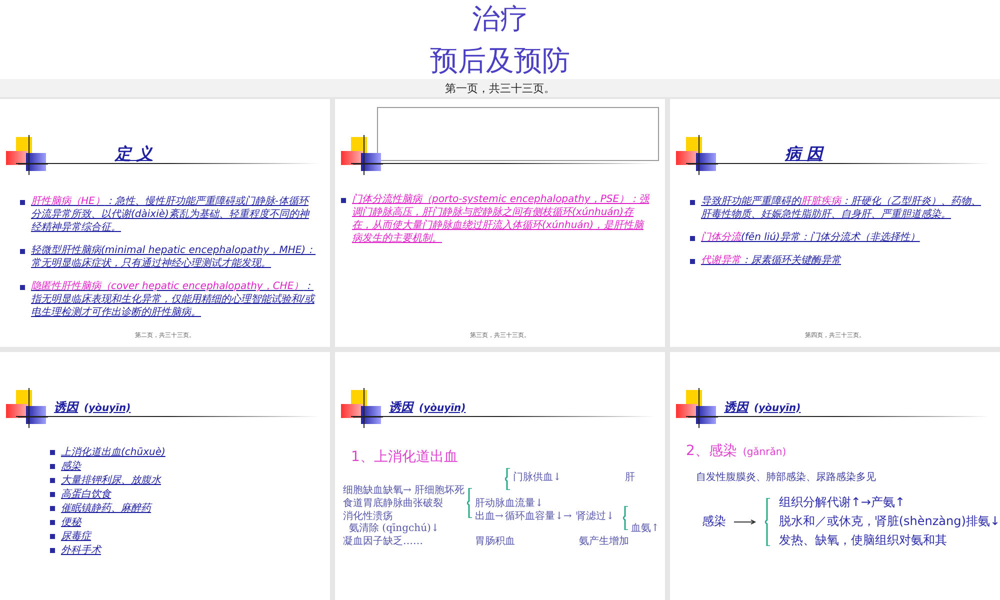 This screenshot has height=600, width=1000. Describe the element at coordinates (500, 476) in the screenshot. I see `slide-card: 诱因 (yòuyīn) 1、上消化道出血 细胞缺血缺氧→ 肝细胞坏死 食道胃底静脉曲张破裂 消化性溃疡 氨清除 (qīngchú)↓ 凝血因子缺乏…… 门脉供血↓ 肝 肝动脉血流量↓ 出血→ 循环血容量↓→ 肾滤过↓ 血氨↑ 胃肠积血 氨产生增加` at that location.